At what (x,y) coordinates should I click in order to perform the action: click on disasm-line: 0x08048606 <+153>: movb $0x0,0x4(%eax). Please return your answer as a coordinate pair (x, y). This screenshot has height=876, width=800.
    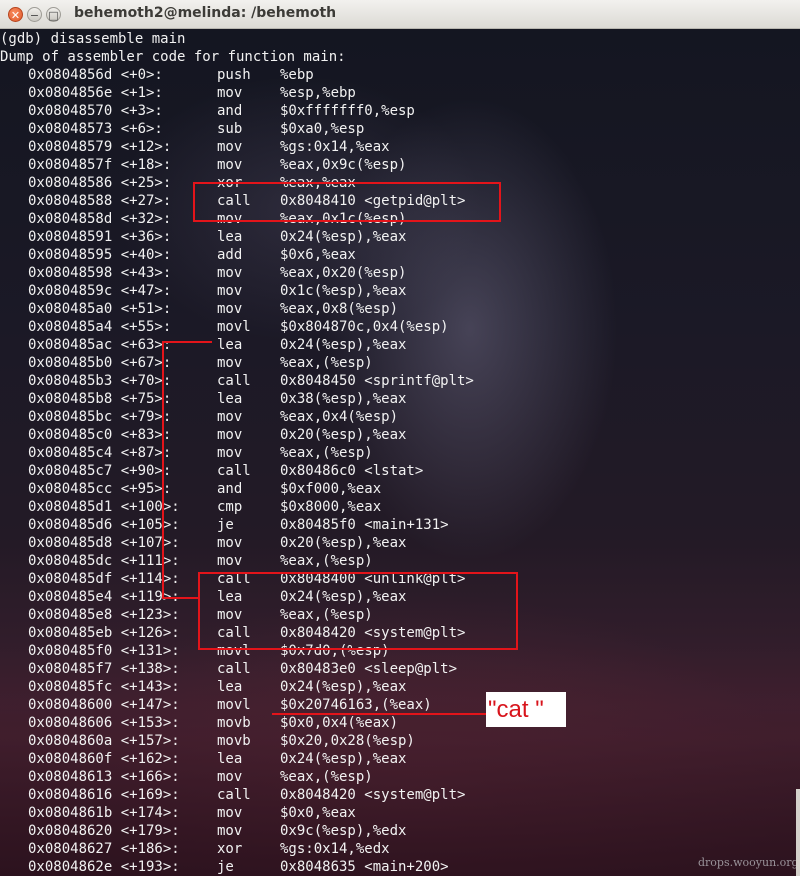
    Looking at the image, I should click on (199, 723).